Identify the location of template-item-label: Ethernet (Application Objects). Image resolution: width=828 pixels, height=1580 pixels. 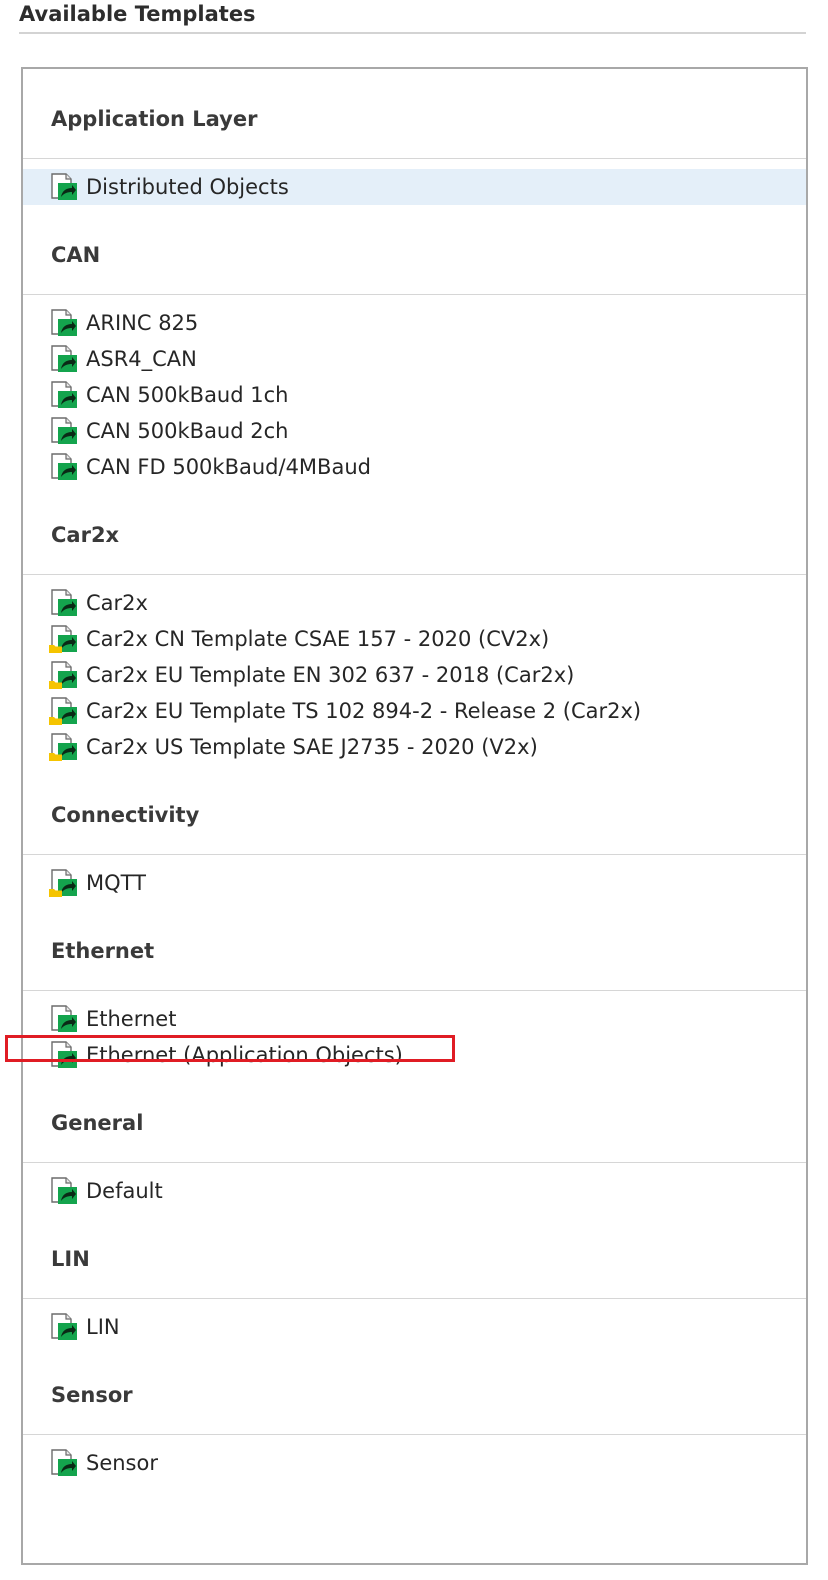
(244, 1055).